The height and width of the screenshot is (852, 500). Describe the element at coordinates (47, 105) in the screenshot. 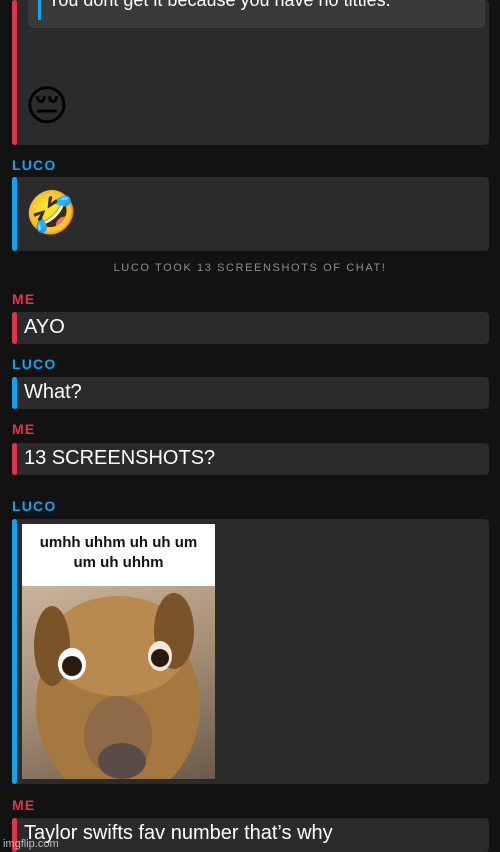

I see `pensive-face-emoji: 😔` at that location.